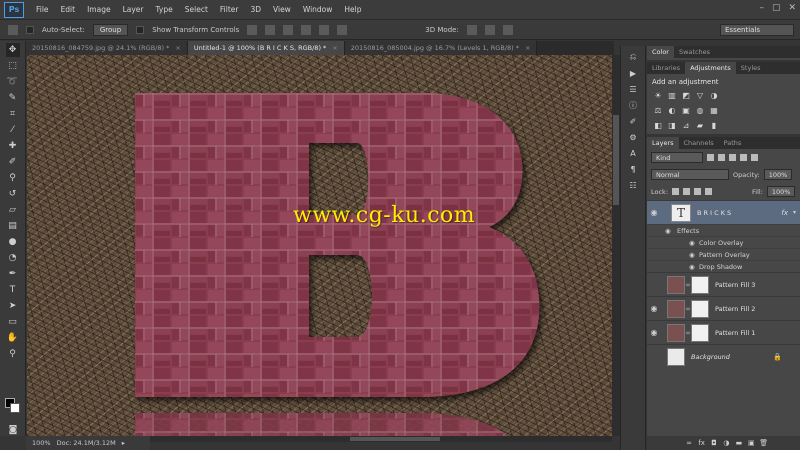 Image resolution: width=800 pixels, height=450 pixels. I want to click on vertical-scrollbar, so click(616, 245).